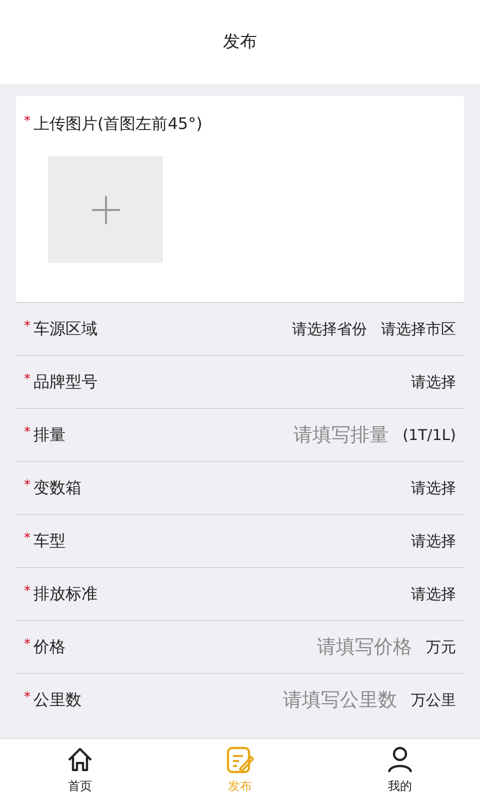 The image size is (480, 800). I want to click on input-field: 请填写排量, so click(308, 435).